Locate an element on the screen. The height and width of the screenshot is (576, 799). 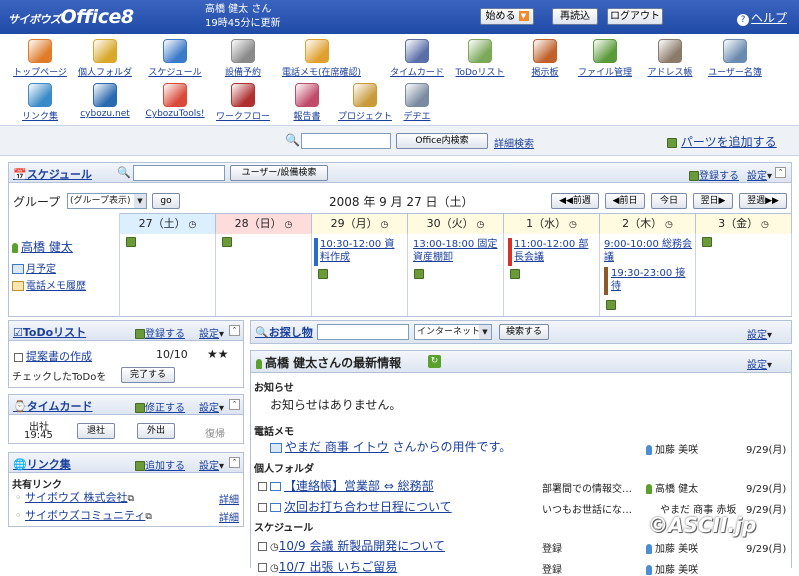
app-workflow: ワークフロー is located at coordinates (243, 102).